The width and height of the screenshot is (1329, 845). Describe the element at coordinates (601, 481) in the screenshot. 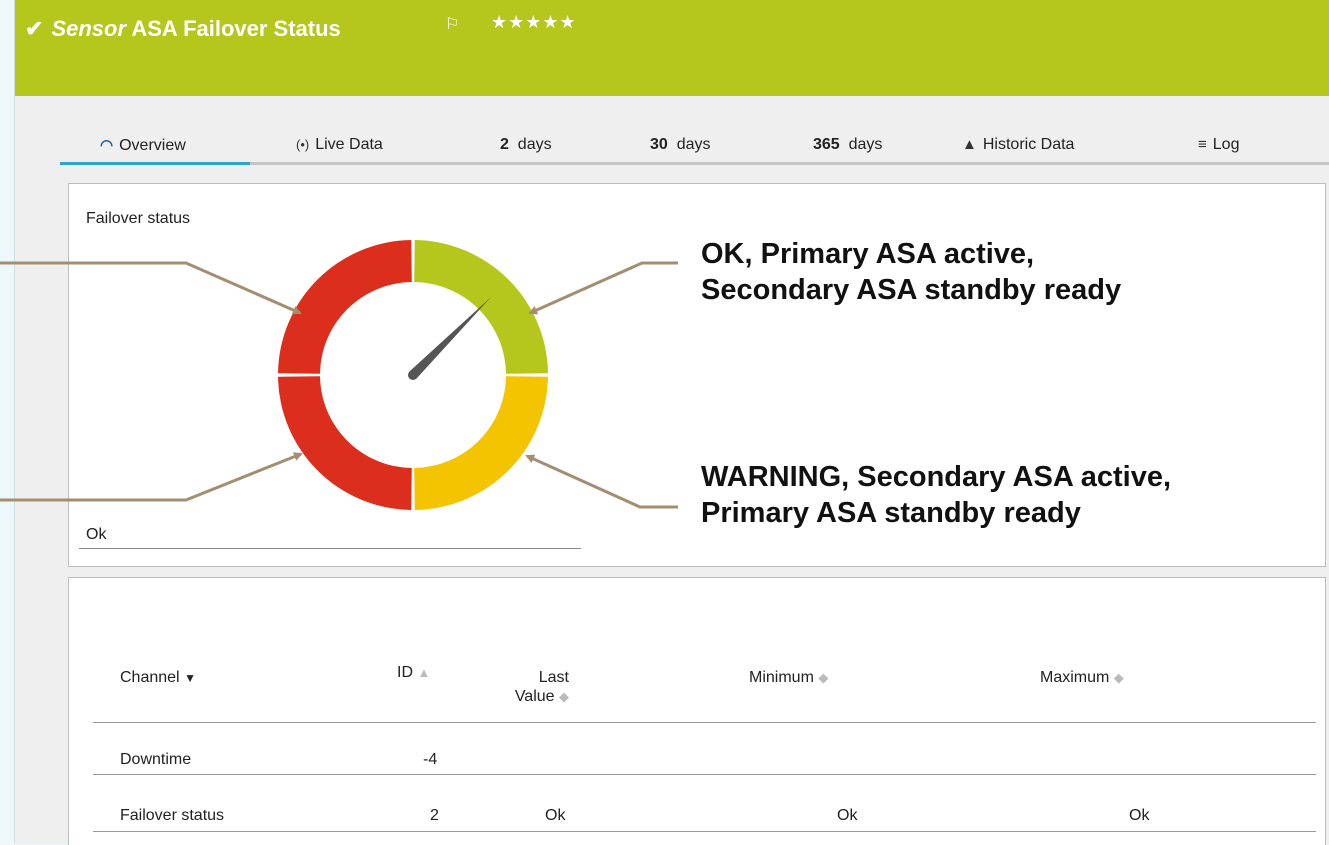

I see `callout-arrow-warning` at that location.